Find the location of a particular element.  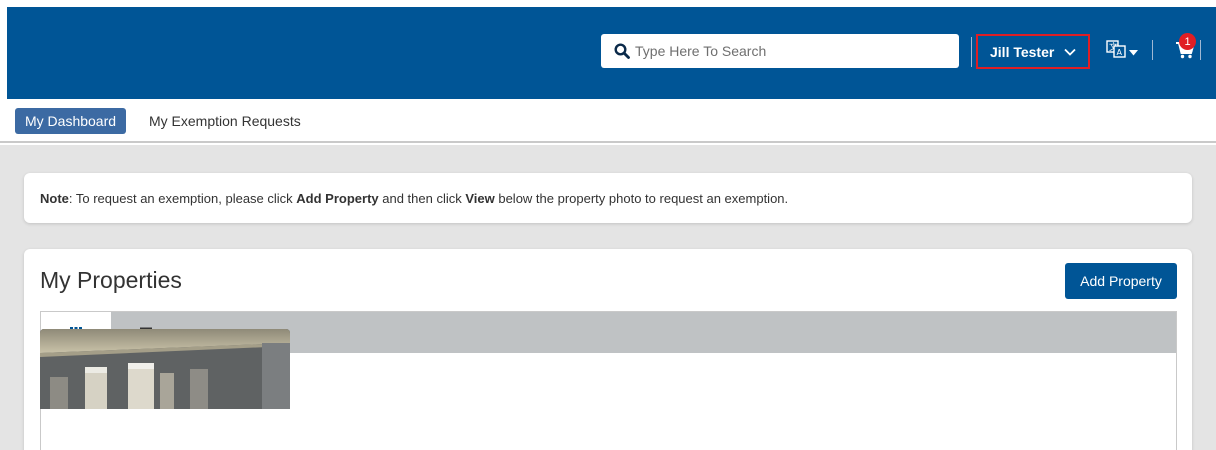

property-photo is located at coordinates (165, 369).